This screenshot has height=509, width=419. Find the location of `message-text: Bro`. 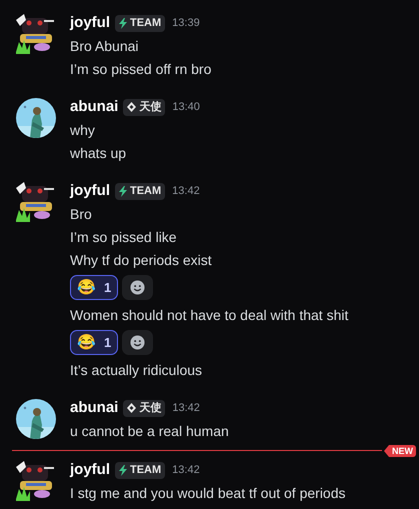

message-text: Bro is located at coordinates (81, 214).